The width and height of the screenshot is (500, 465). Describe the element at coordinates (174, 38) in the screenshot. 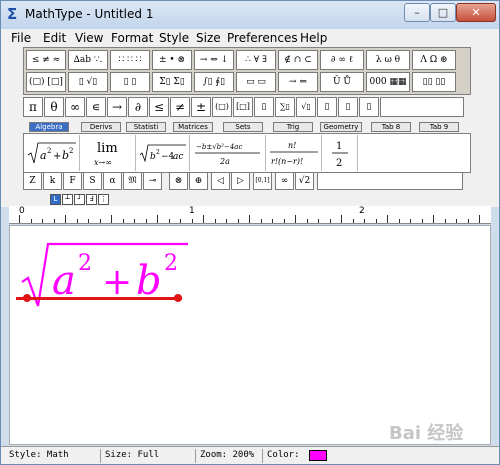

I see `menu-style: Style` at that location.